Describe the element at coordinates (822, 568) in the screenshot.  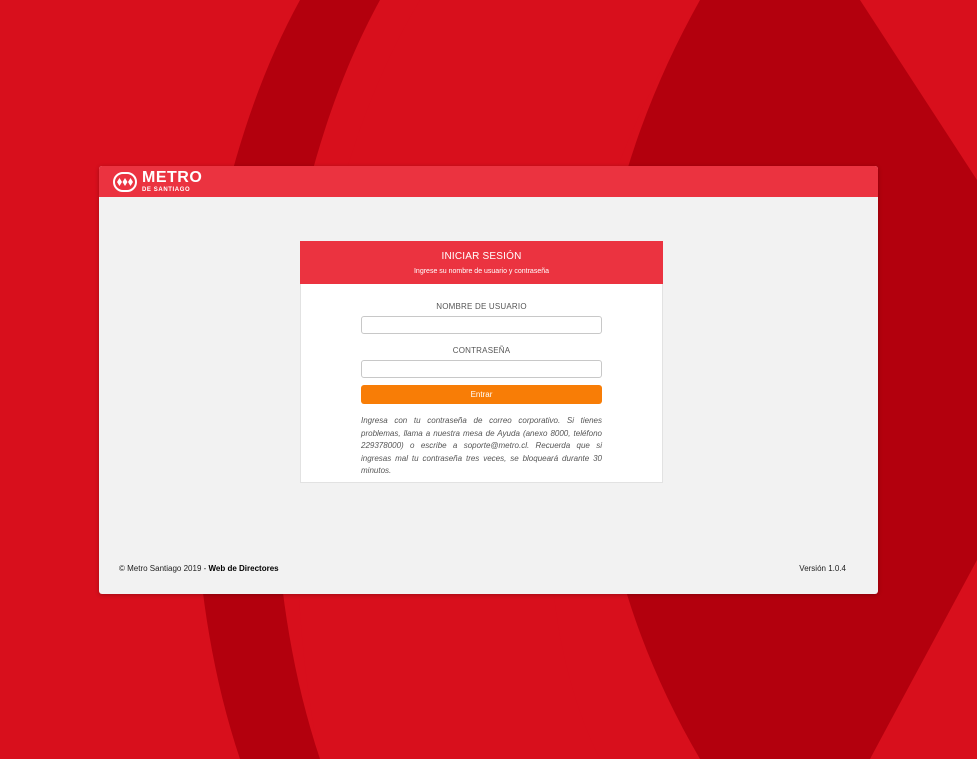
I see `version-label: Versión 1.0.4` at that location.